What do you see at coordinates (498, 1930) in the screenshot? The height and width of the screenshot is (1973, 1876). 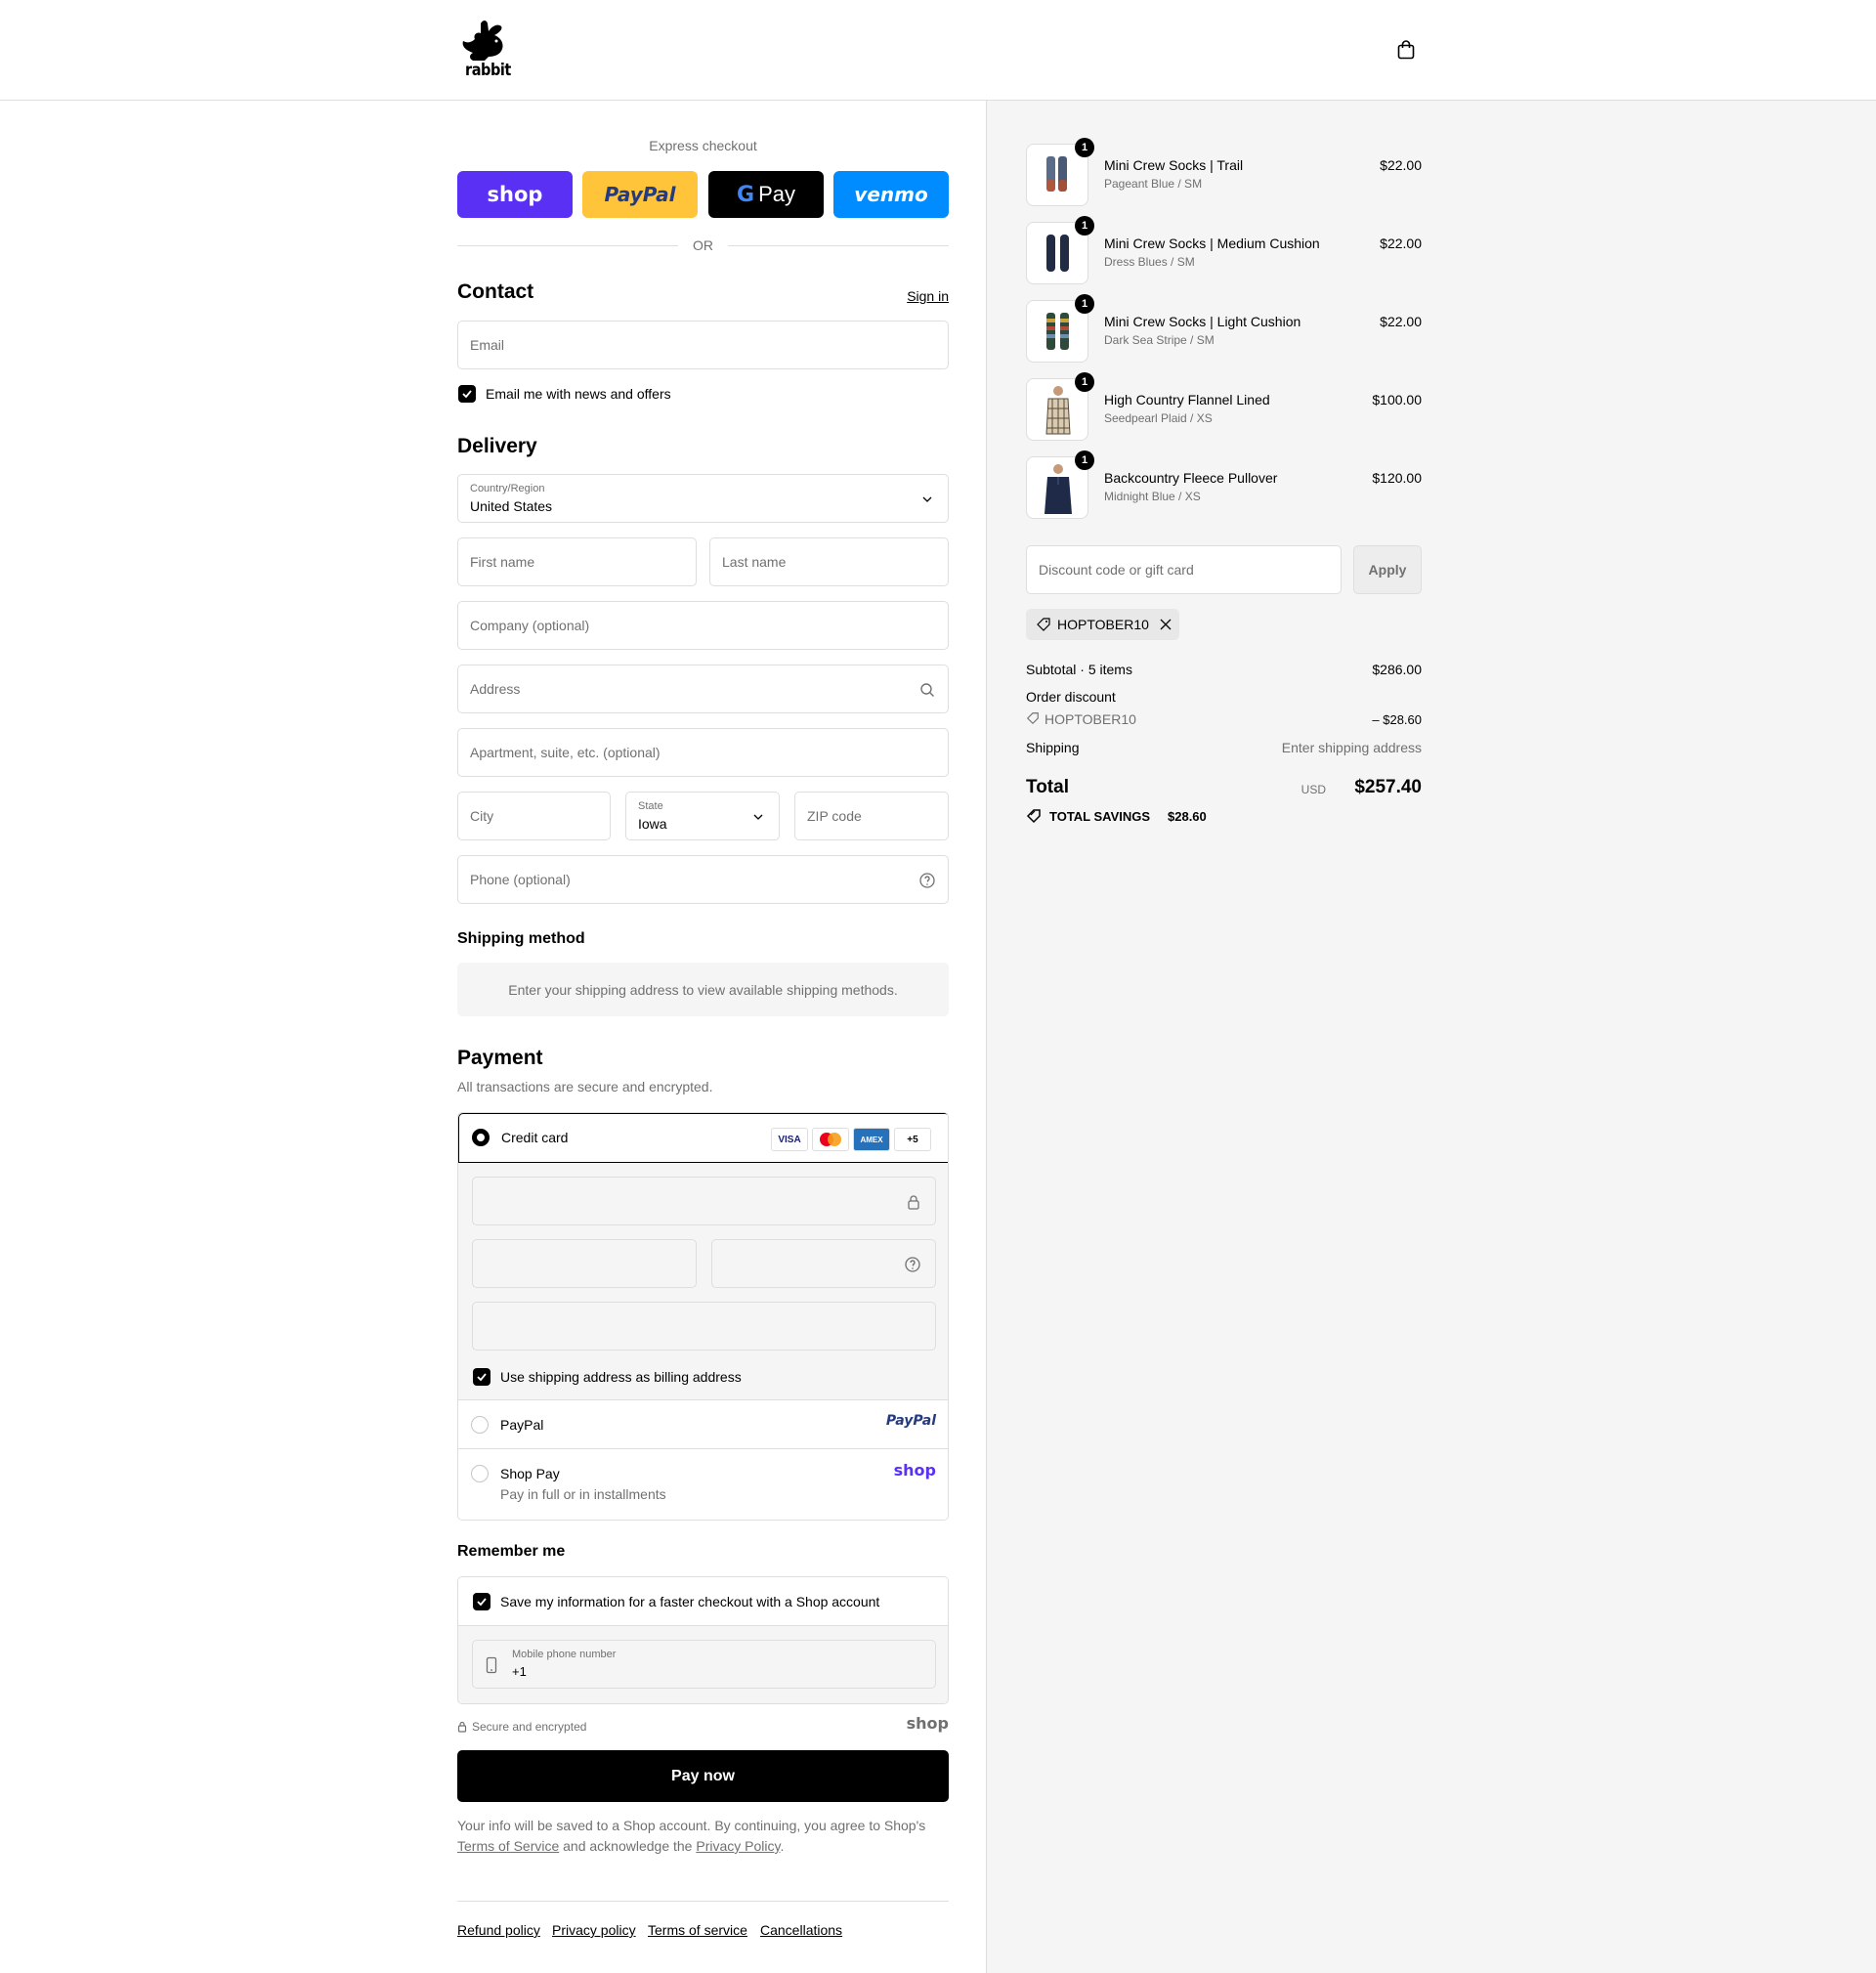 I see `refund-policy-link: Refund policy` at bounding box center [498, 1930].